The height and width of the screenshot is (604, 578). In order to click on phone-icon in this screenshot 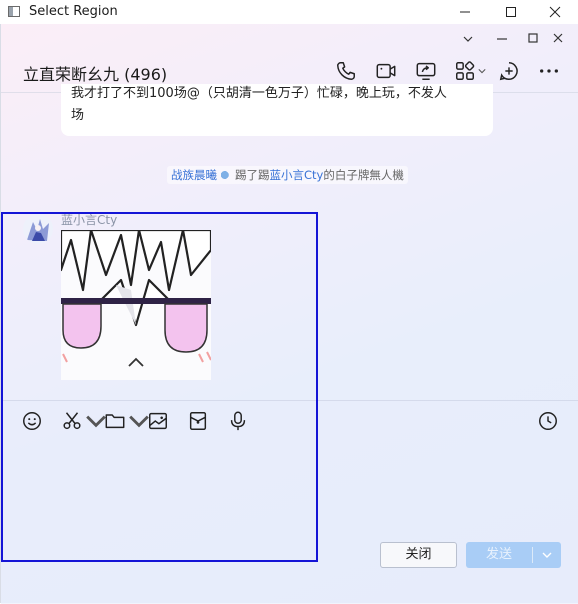, I will do `click(346, 71)`.